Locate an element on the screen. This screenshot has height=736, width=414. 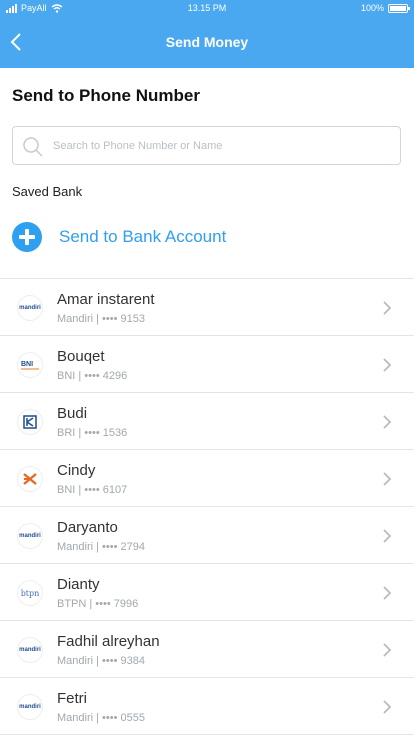
bni-logo-icon is located at coordinates (30, 479).